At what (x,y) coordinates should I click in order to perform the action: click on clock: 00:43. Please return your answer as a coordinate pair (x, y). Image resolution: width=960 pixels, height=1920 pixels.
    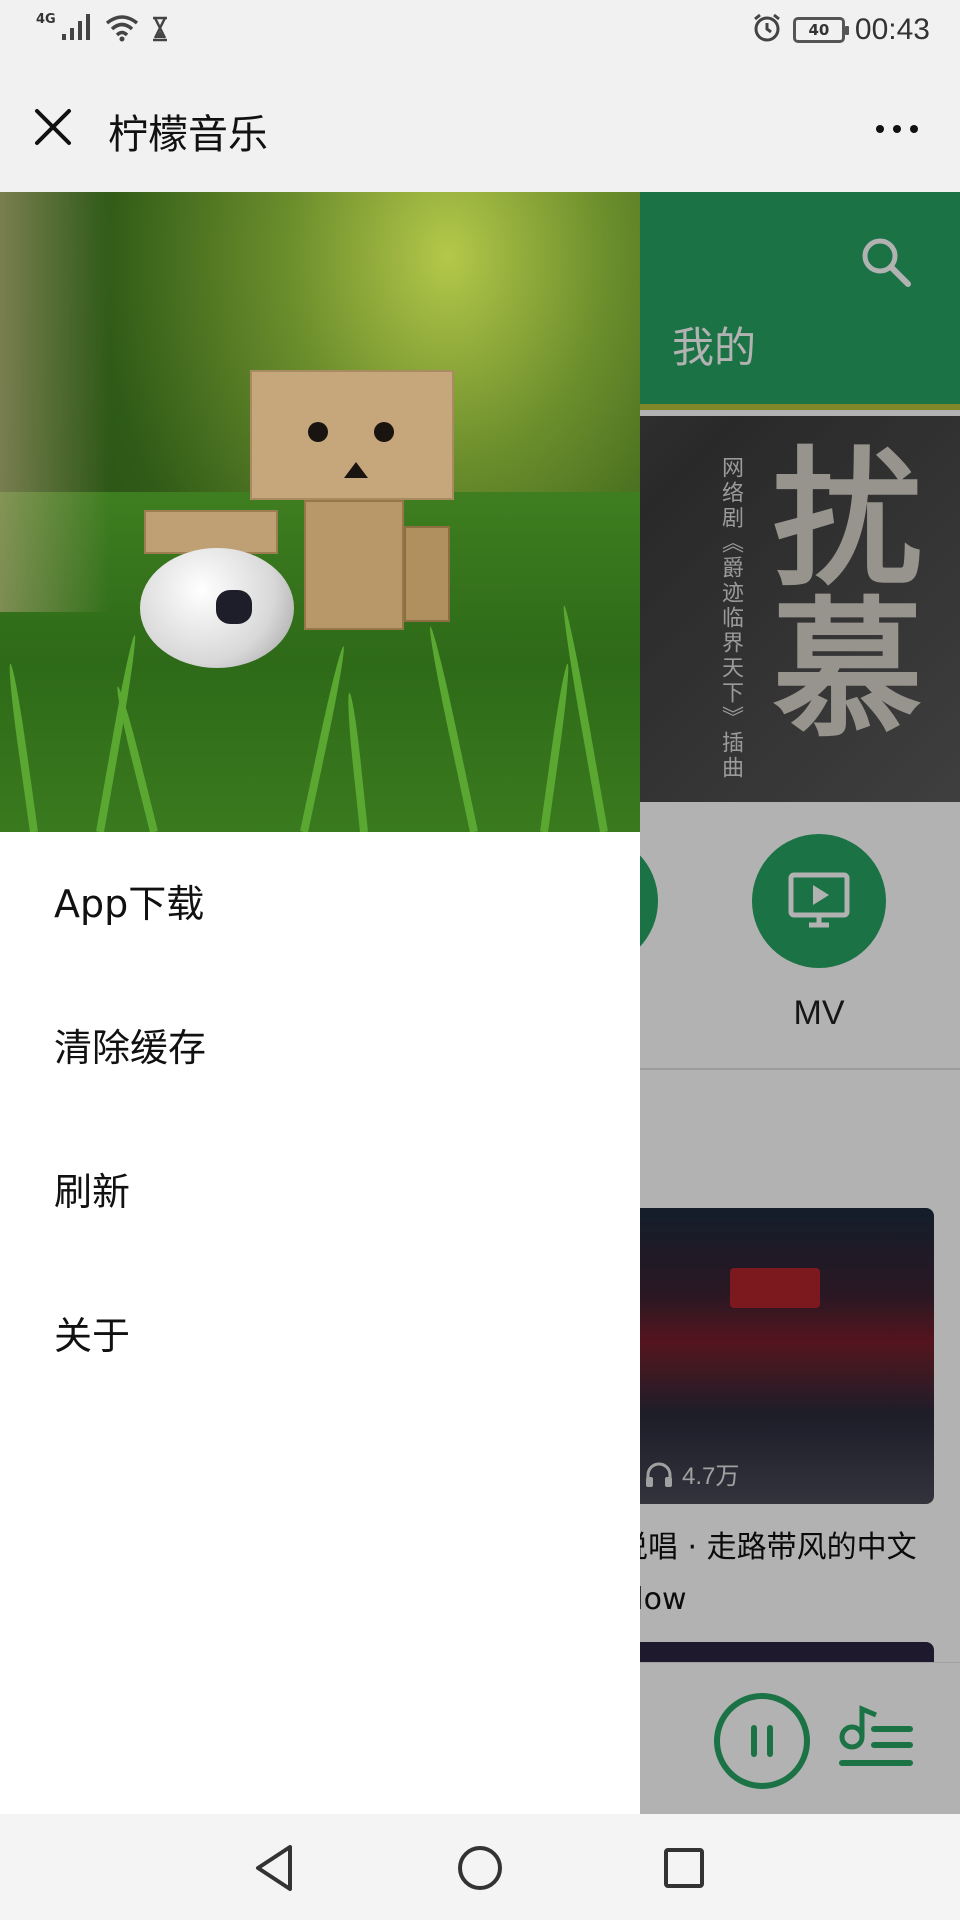
    Looking at the image, I should click on (892, 29).